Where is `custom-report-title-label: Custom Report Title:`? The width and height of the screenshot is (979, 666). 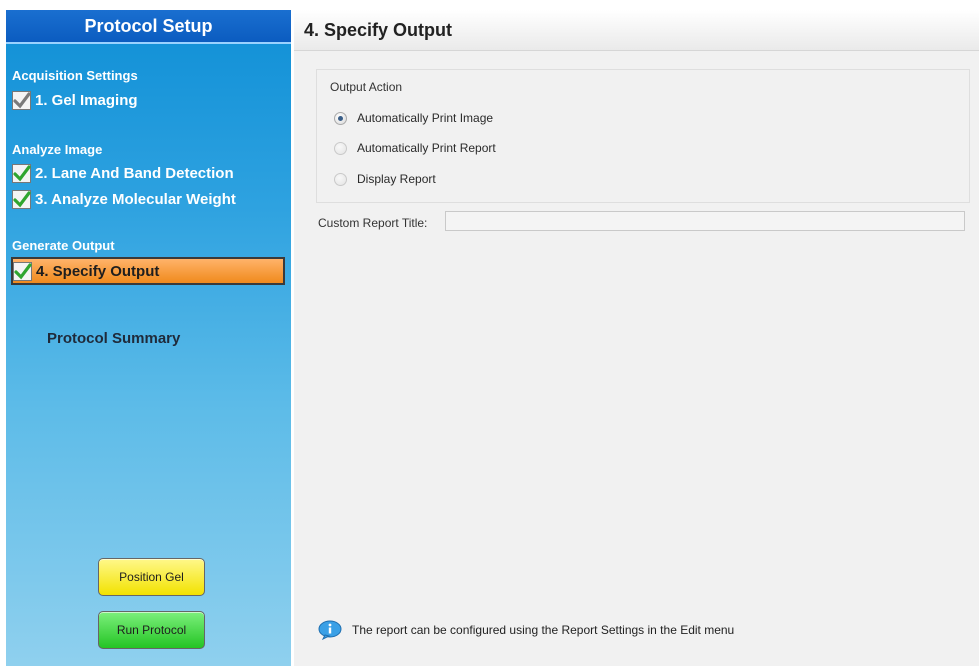 custom-report-title-label: Custom Report Title: is located at coordinates (373, 223).